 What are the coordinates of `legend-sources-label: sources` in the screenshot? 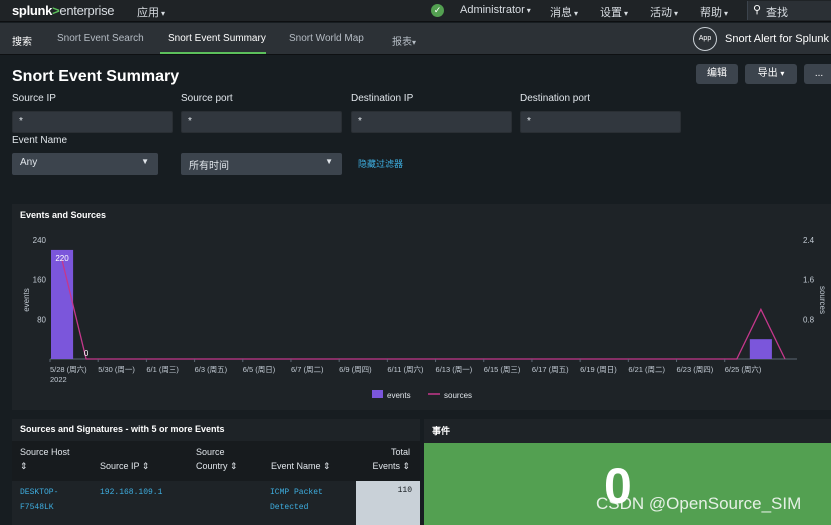 It's located at (458, 395).